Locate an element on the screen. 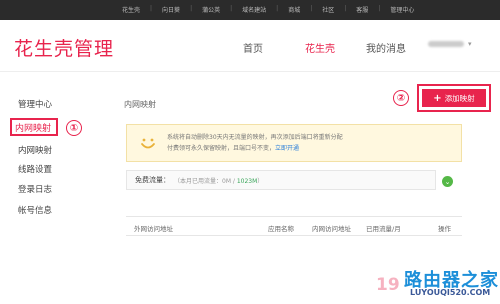  traffic-bar: 免费流量： （本月已用流量：0M / 1023M） is located at coordinates (281, 180).